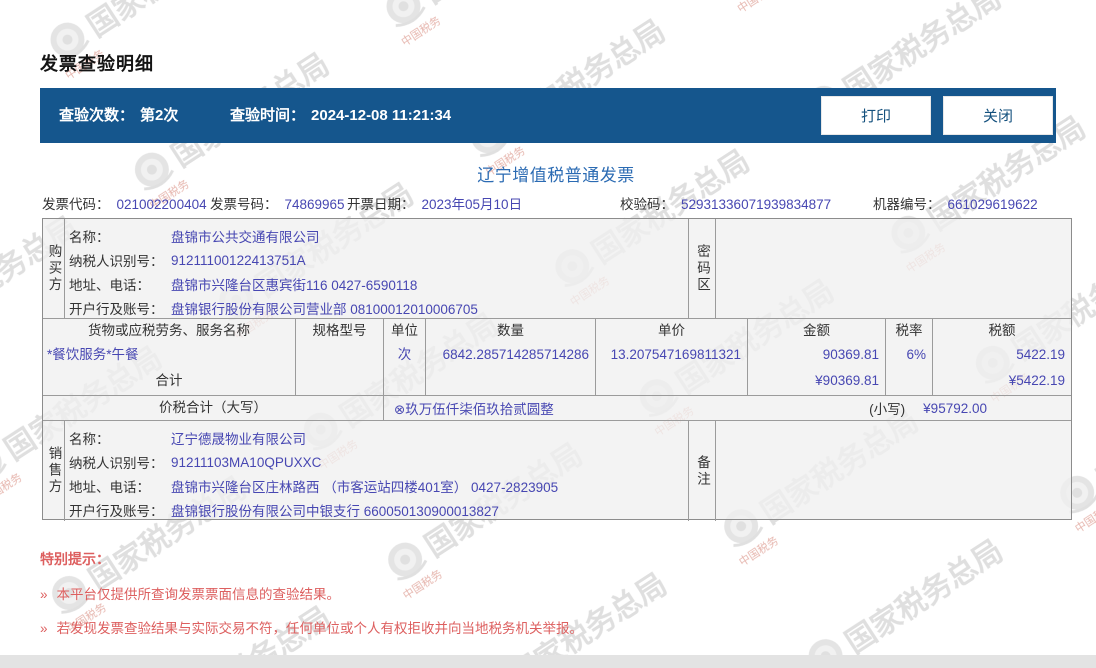  I want to click on buyer-bank-row: 开户行及账号： 盘锦银行股份有限公司营业部 08100012010006705, so click(377, 308).